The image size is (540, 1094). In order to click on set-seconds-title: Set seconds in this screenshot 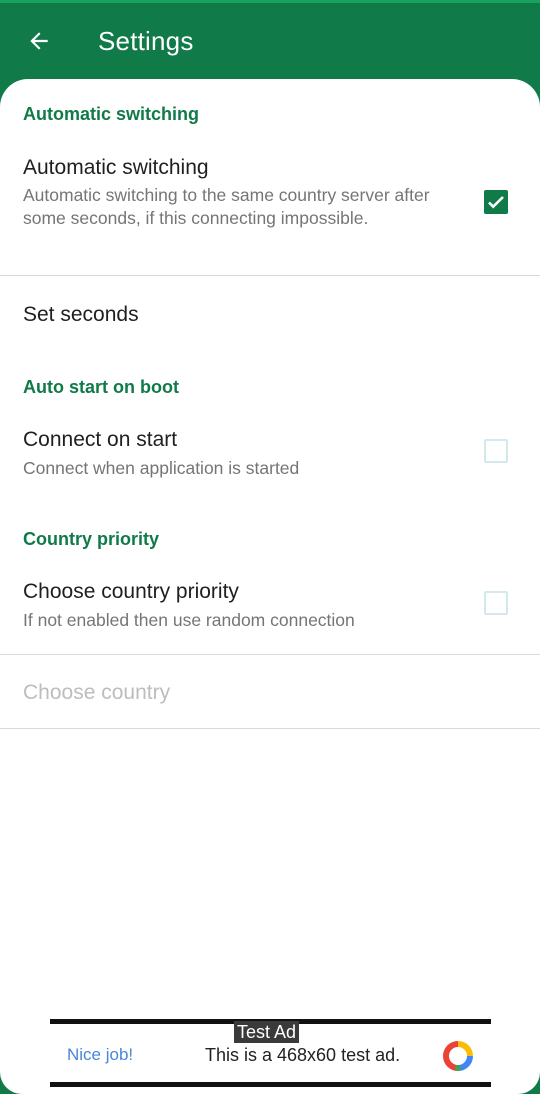, I will do `click(81, 314)`.